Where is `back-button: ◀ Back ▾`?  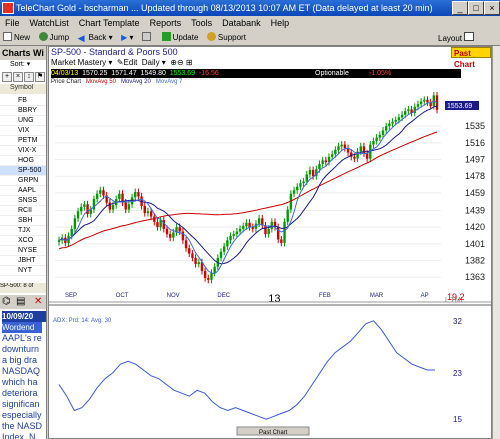 back-button: ◀ Back ▾ is located at coordinates (95, 37).